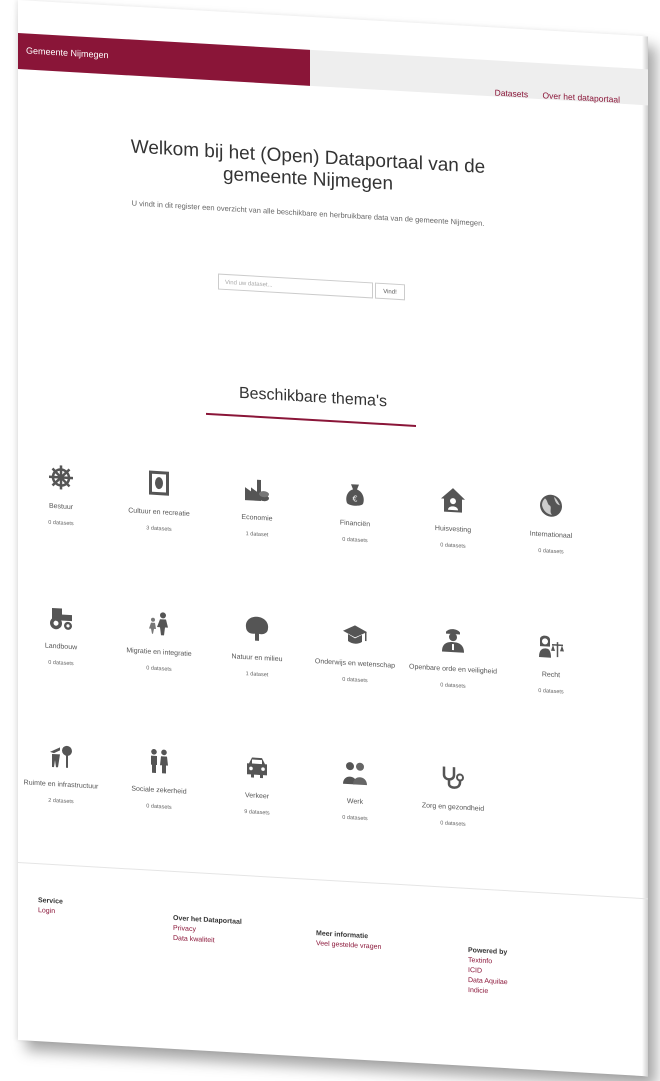 Image resolution: width=660 pixels, height=1081 pixels. Describe the element at coordinates (453, 639) in the screenshot. I see `police-officer-icon` at that location.